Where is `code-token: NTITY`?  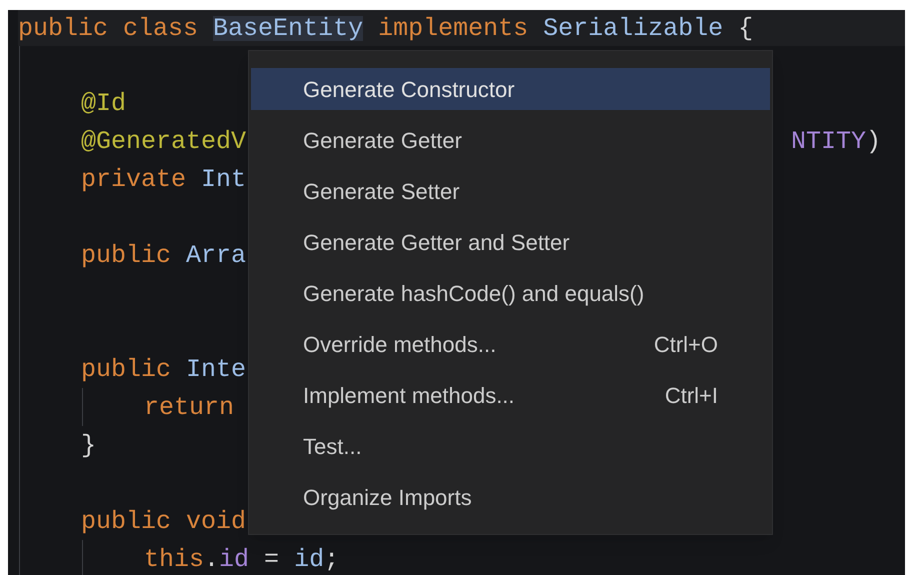 code-token: NTITY is located at coordinates (828, 141).